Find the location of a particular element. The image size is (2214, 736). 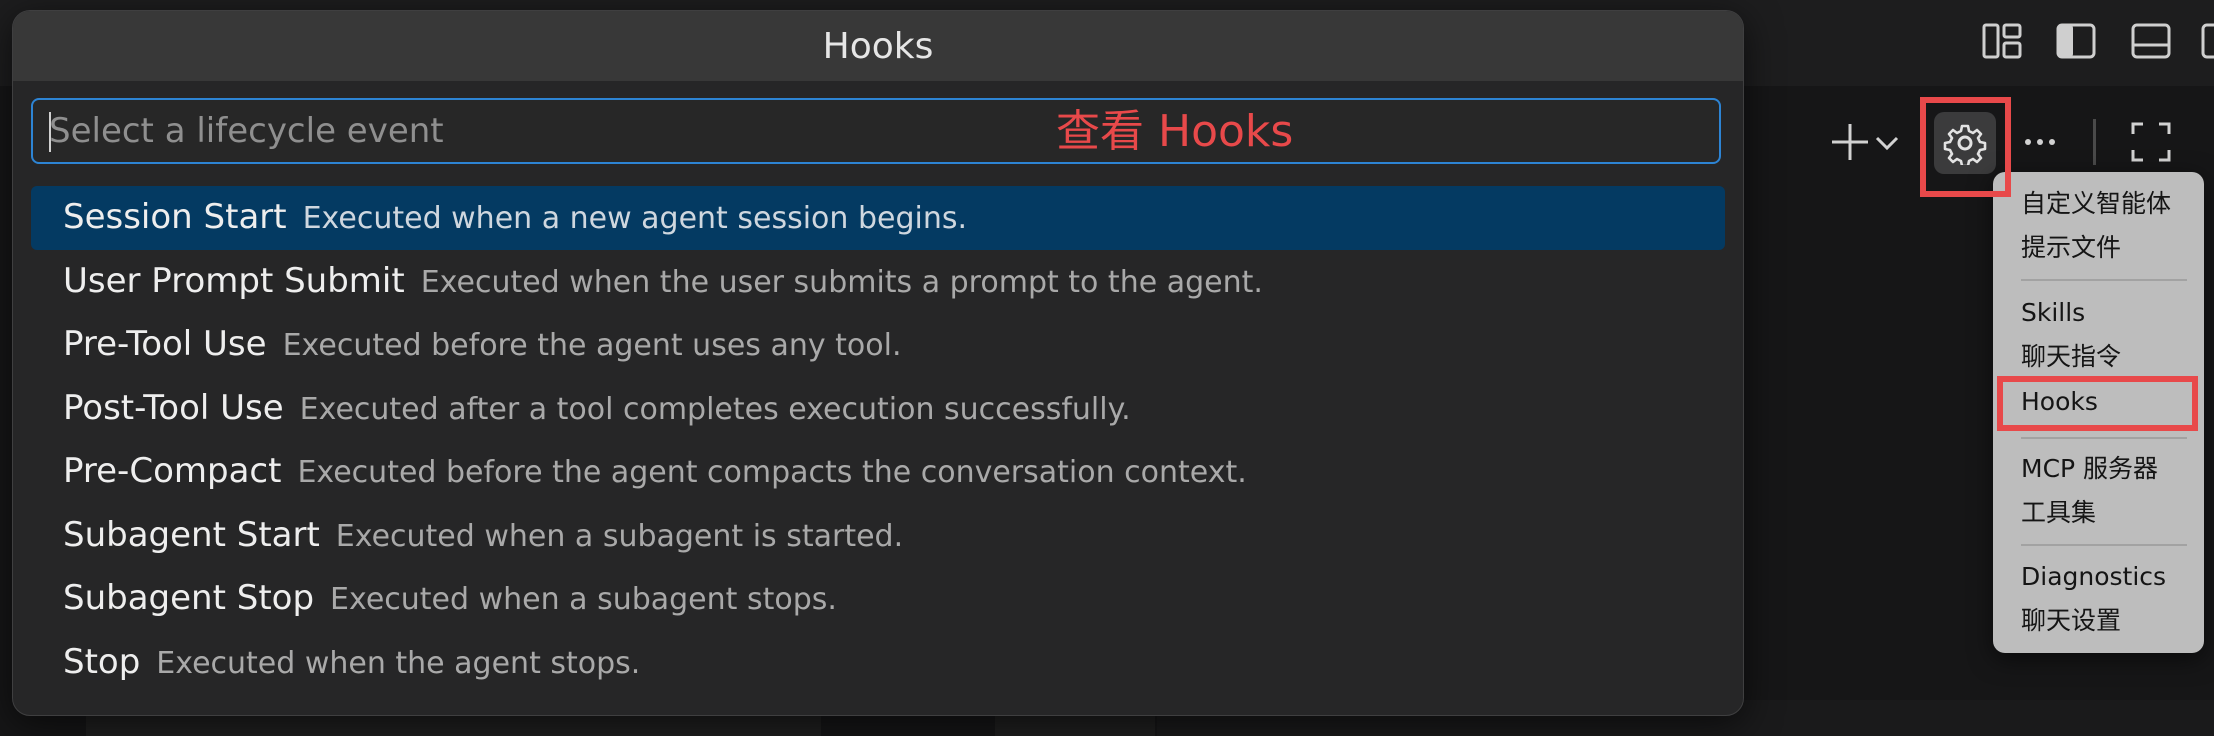

list-item-label: Stop is located at coordinates (102, 661).